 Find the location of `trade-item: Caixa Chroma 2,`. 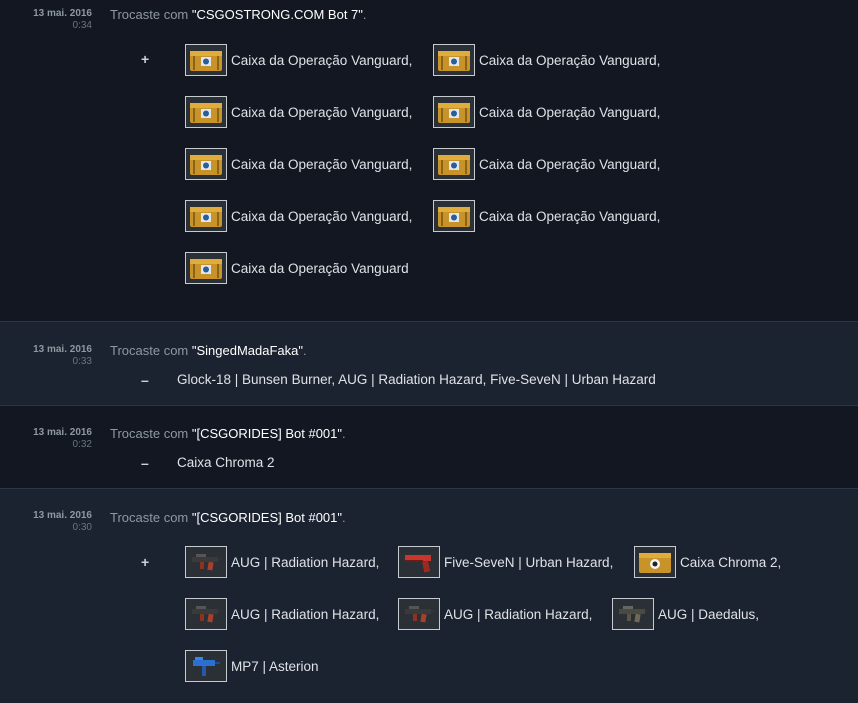

trade-item: Caixa Chroma 2, is located at coordinates (707, 562).